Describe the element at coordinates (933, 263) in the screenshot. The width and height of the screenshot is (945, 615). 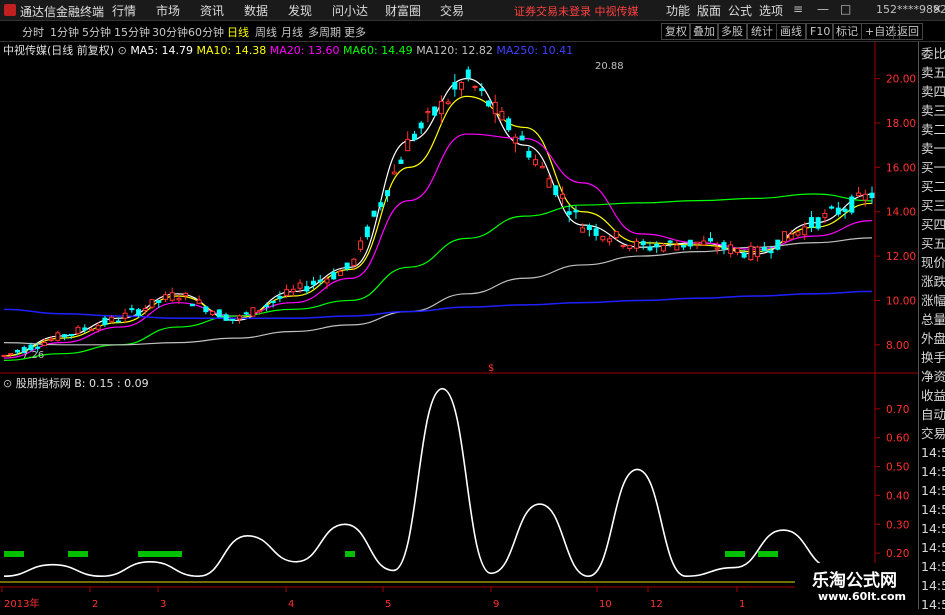
I see `quote-panel-item: 现价` at that location.